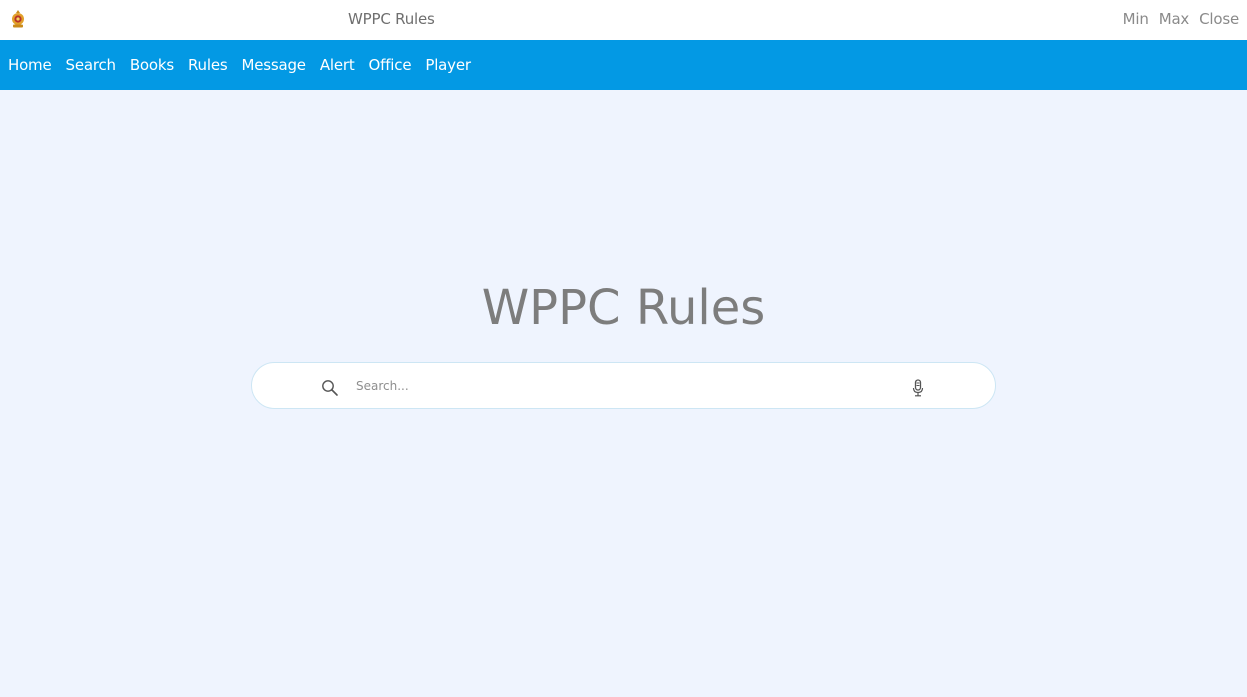 The width and height of the screenshot is (1247, 697). I want to click on nav-item-alert: Alert, so click(337, 65).